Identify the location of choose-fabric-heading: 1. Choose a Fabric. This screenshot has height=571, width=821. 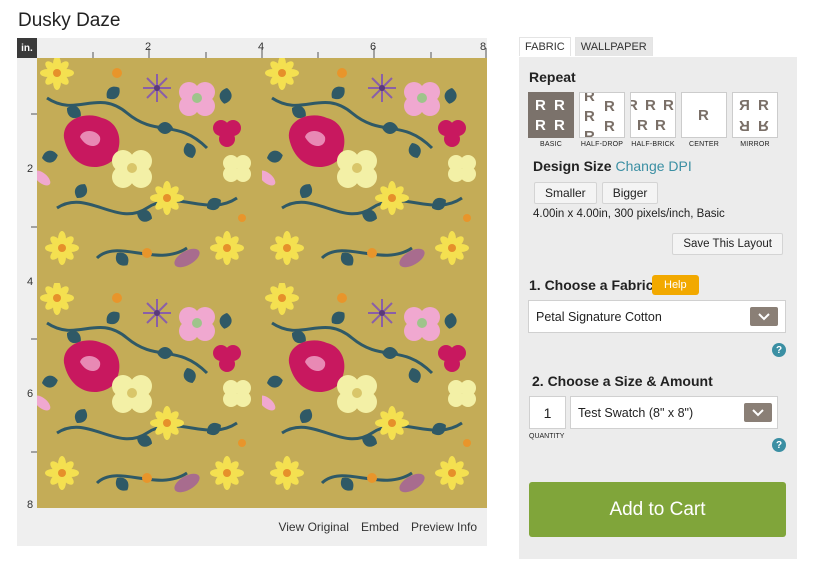
(591, 285).